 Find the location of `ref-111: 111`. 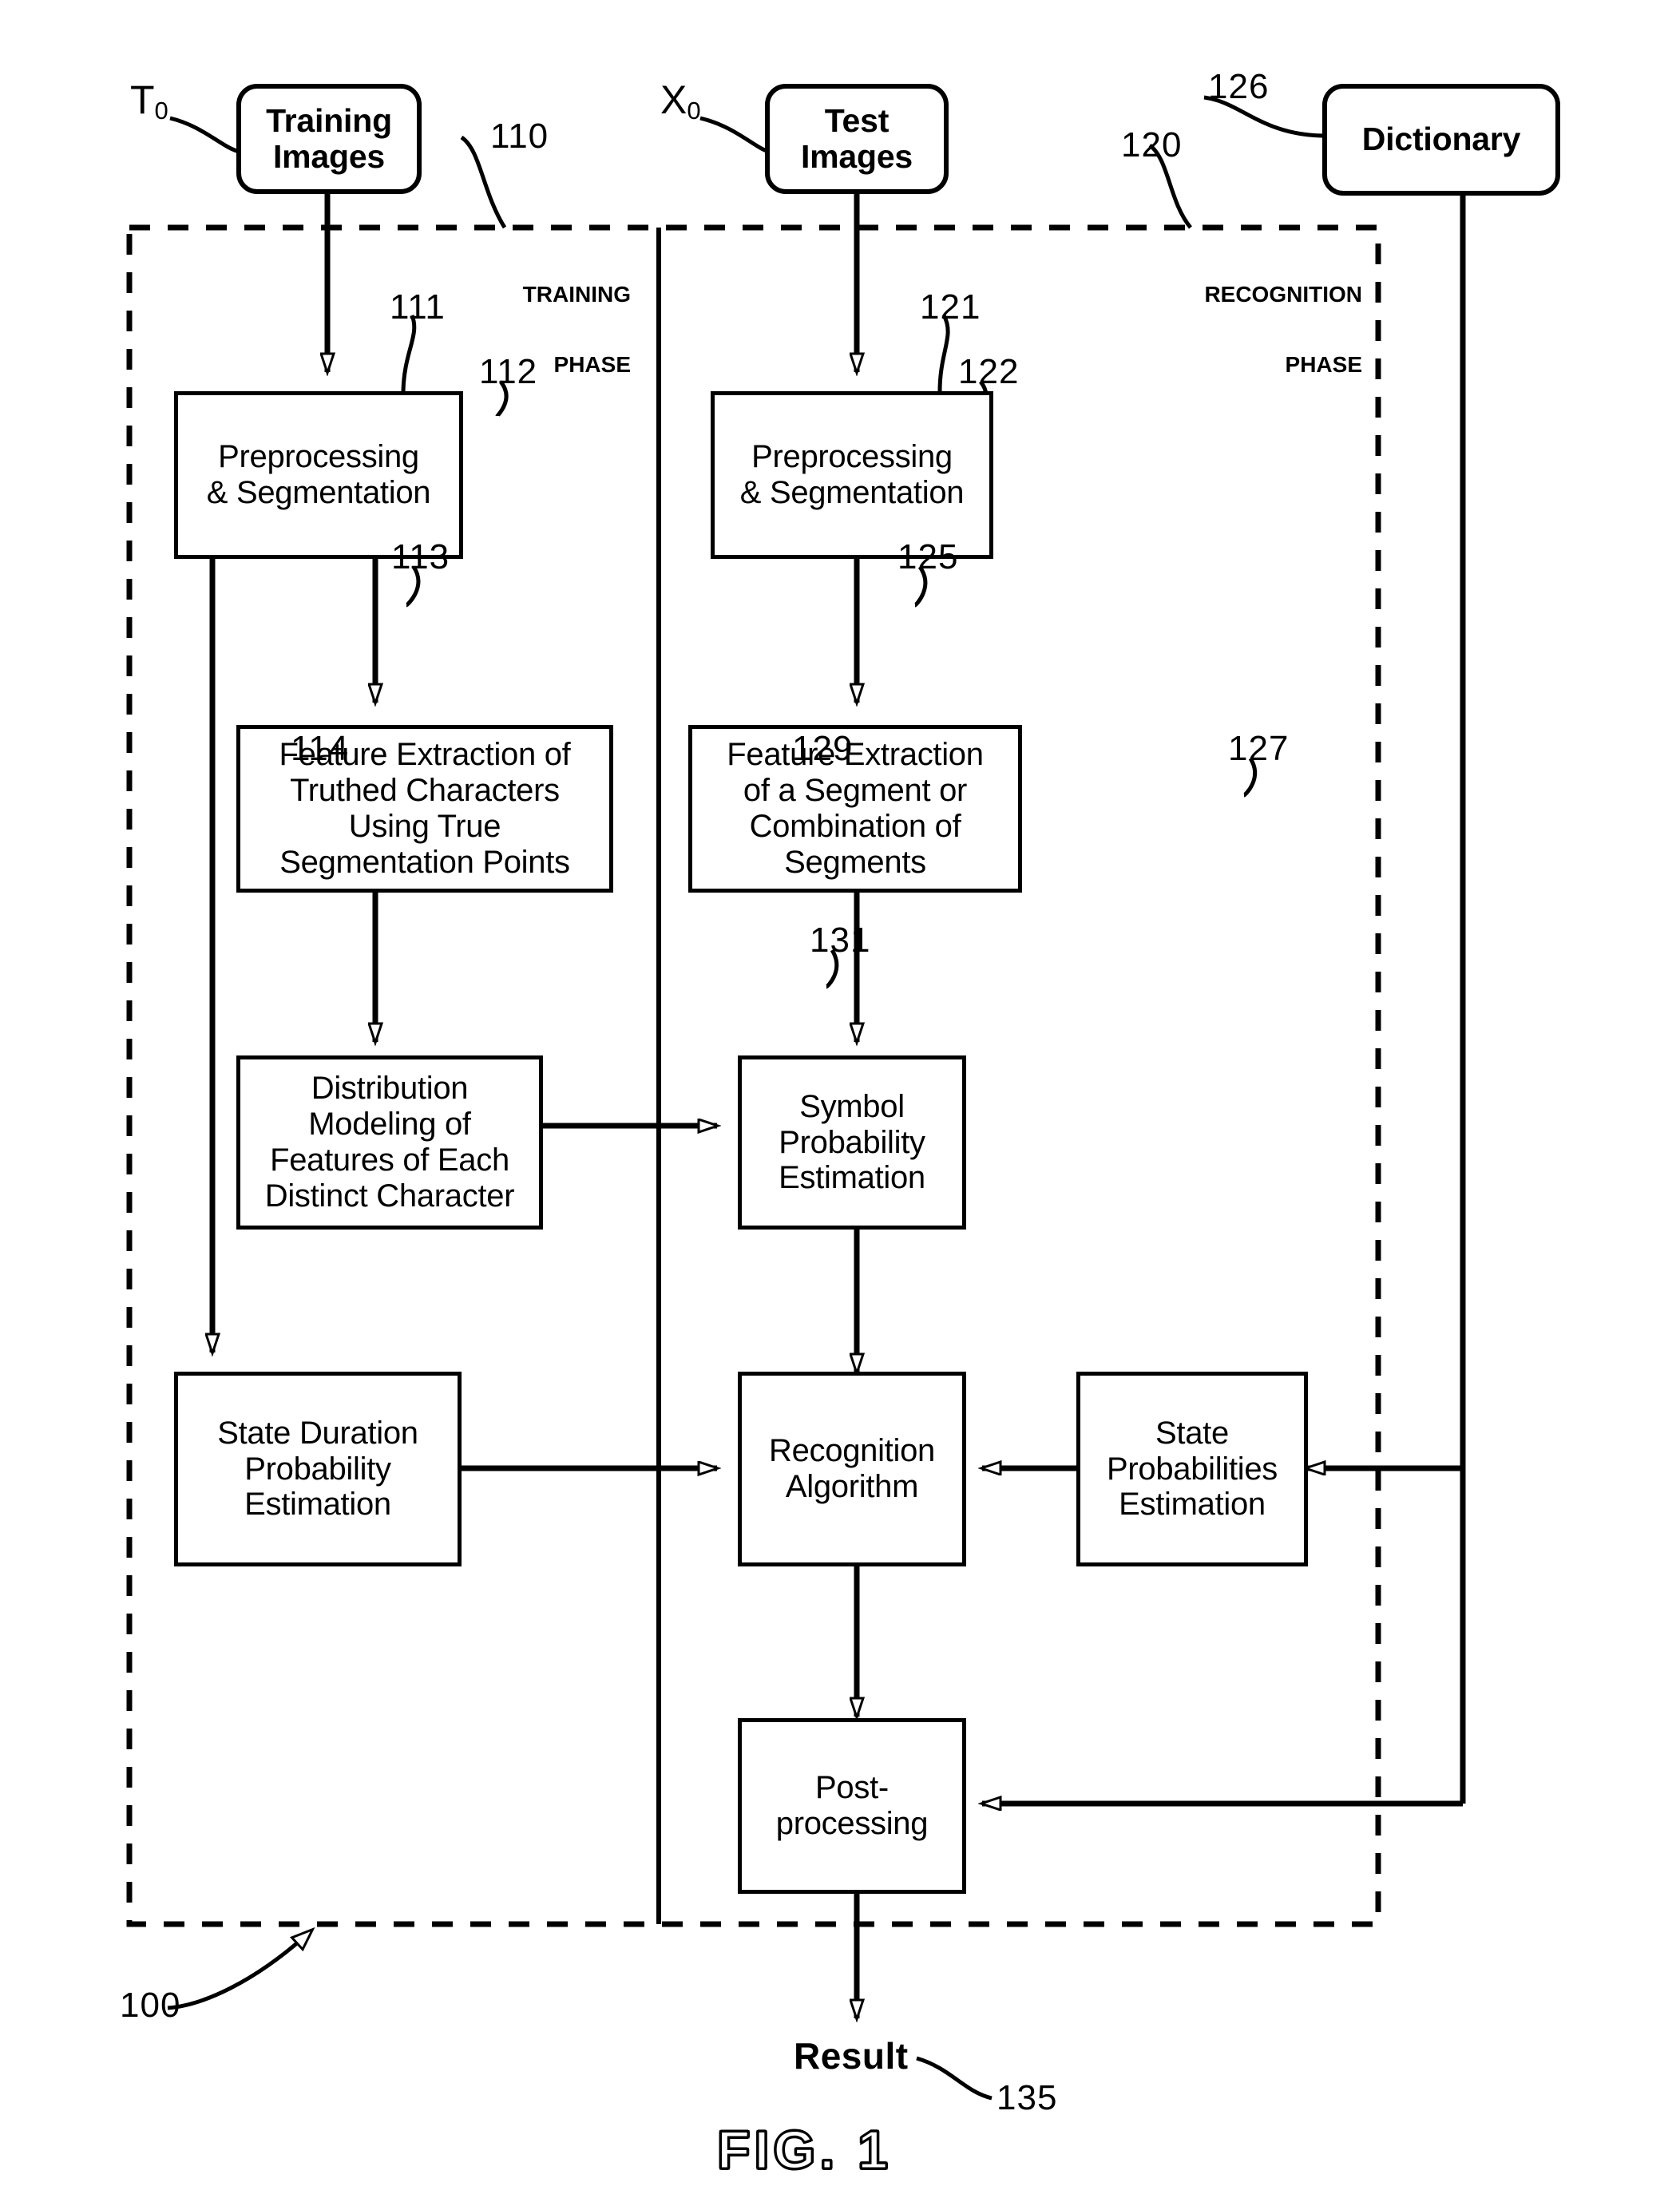

ref-111: 111 is located at coordinates (418, 307).